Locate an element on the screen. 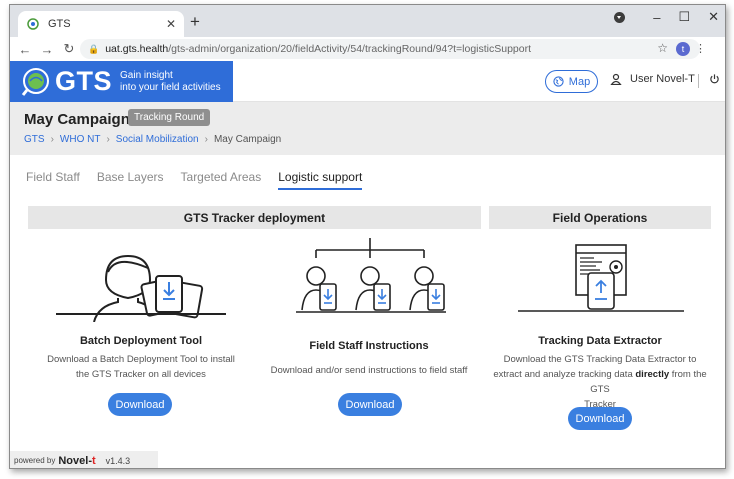 The image size is (734, 479). new-tab-button: + is located at coordinates (195, 21).